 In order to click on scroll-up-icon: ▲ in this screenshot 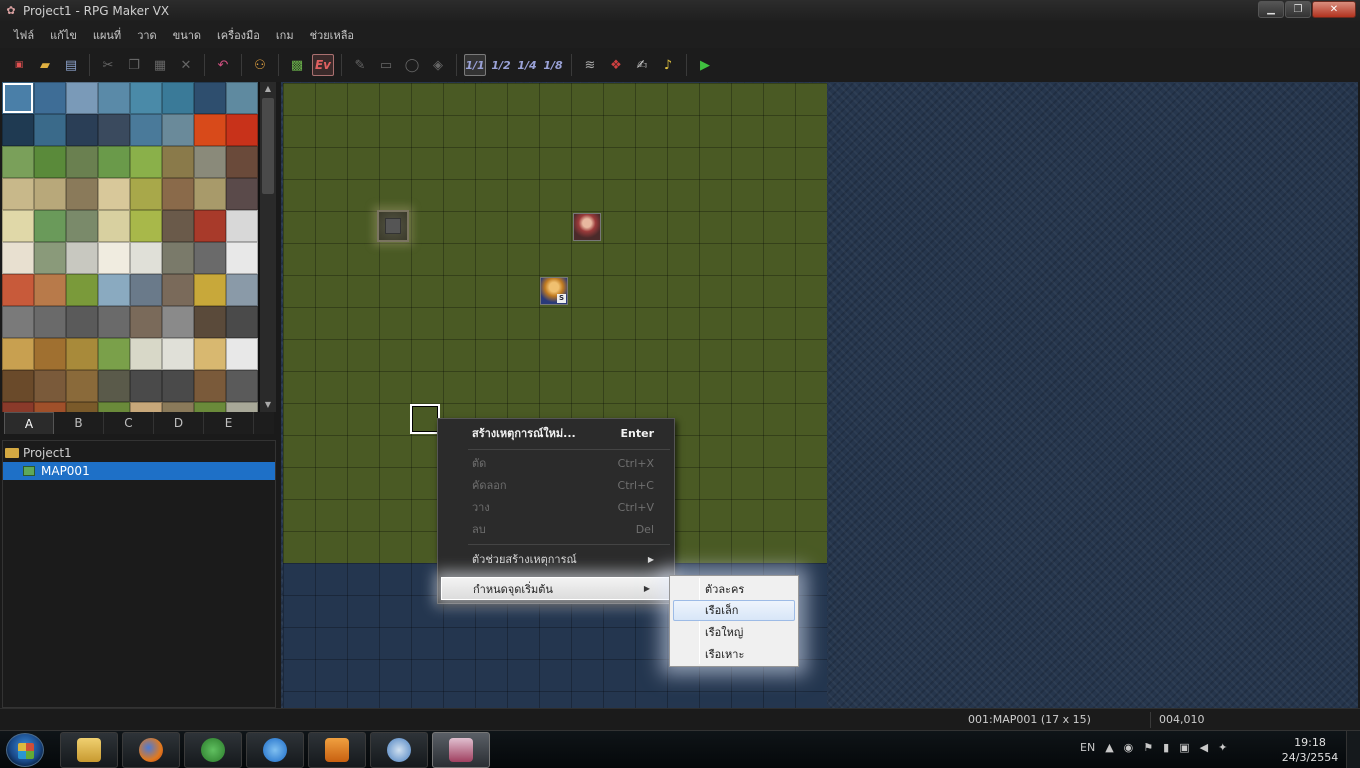, I will do `click(268, 89)`.